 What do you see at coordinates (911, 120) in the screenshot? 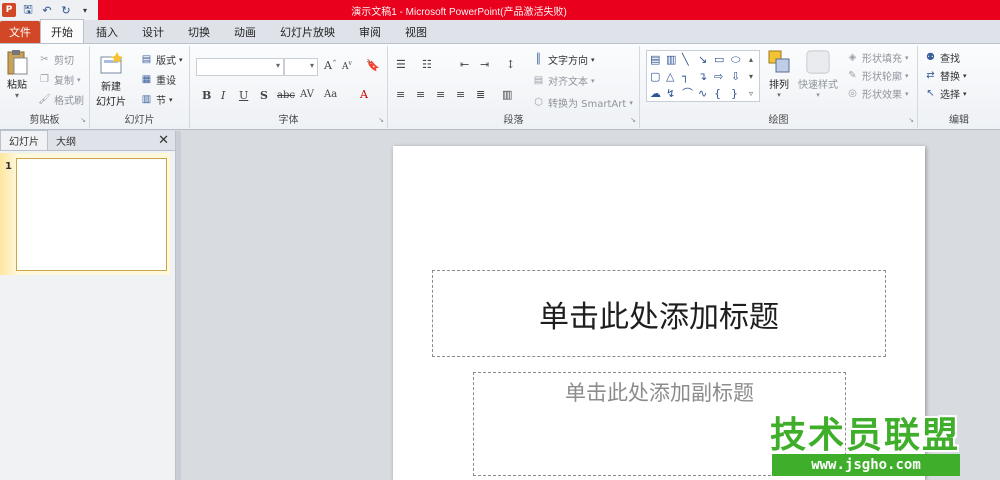
I see `drawing-dialog-launcher-icon: ↘` at bounding box center [911, 120].